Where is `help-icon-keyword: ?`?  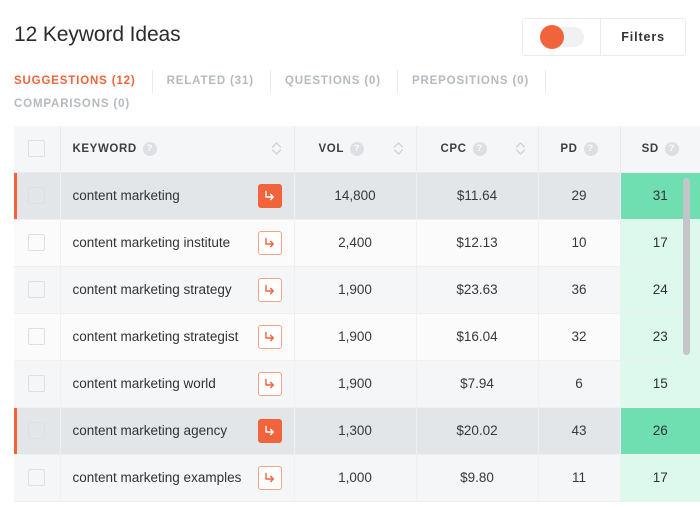
help-icon-keyword: ? is located at coordinates (149, 148).